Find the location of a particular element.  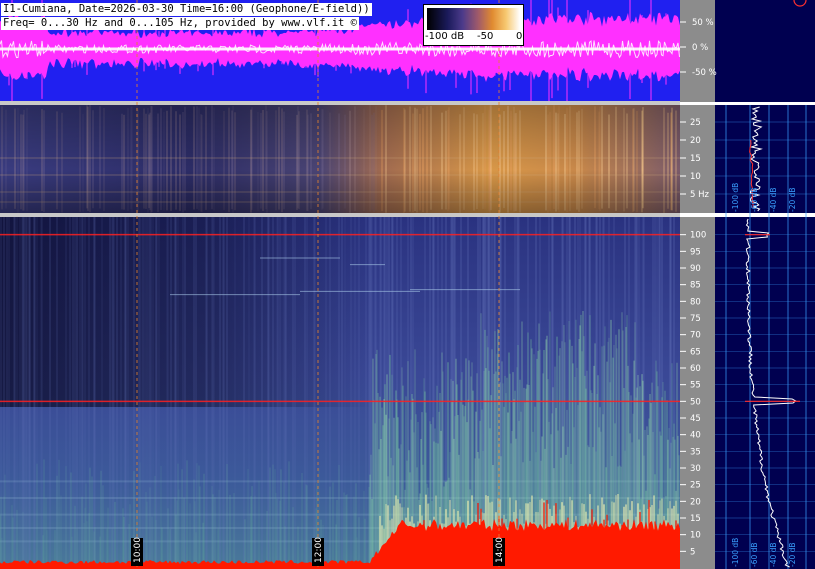

spectrogram-low-tick-label: 15 is located at coordinates (695, 159).